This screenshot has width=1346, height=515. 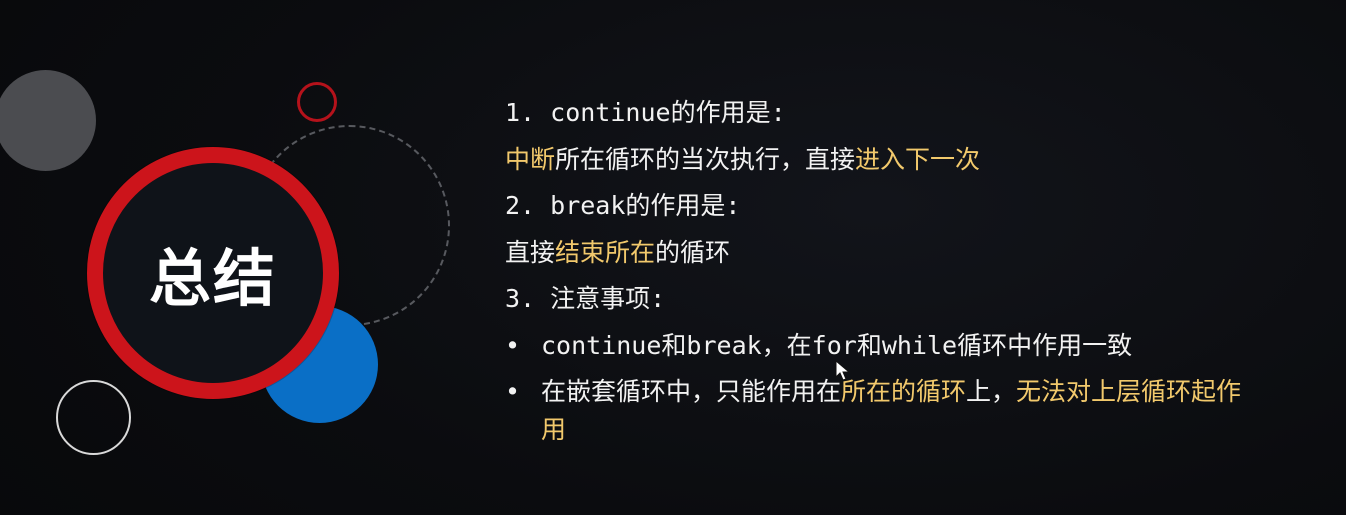 I want to click on bullet-2-text: 在嵌套循环中，只能作用在所在的循环上，无法对上层循环起作用, so click(x=901, y=410).